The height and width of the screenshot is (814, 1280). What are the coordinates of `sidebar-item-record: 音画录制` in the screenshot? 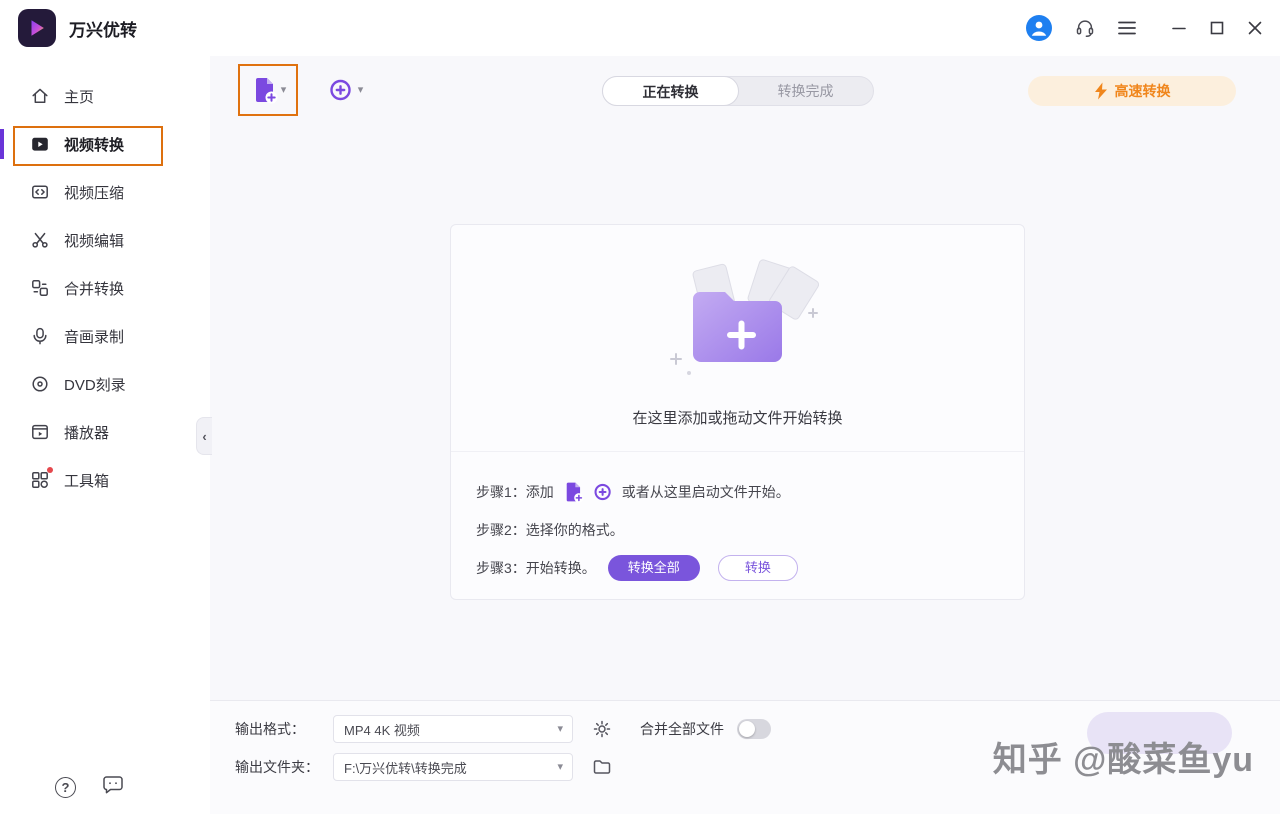 It's located at (105, 336).